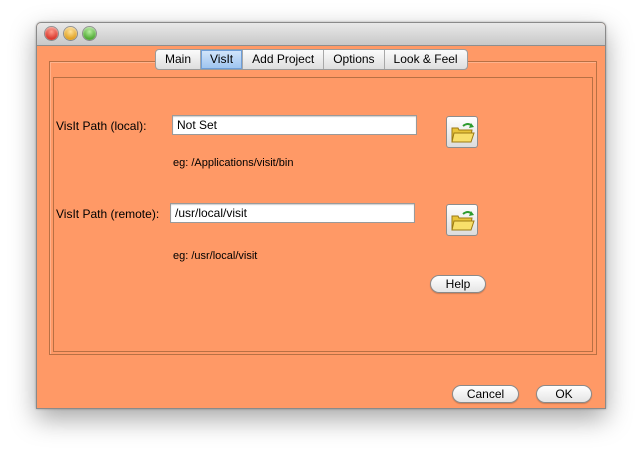 The height and width of the screenshot is (457, 640). I want to click on close-window-button, so click(51, 33).